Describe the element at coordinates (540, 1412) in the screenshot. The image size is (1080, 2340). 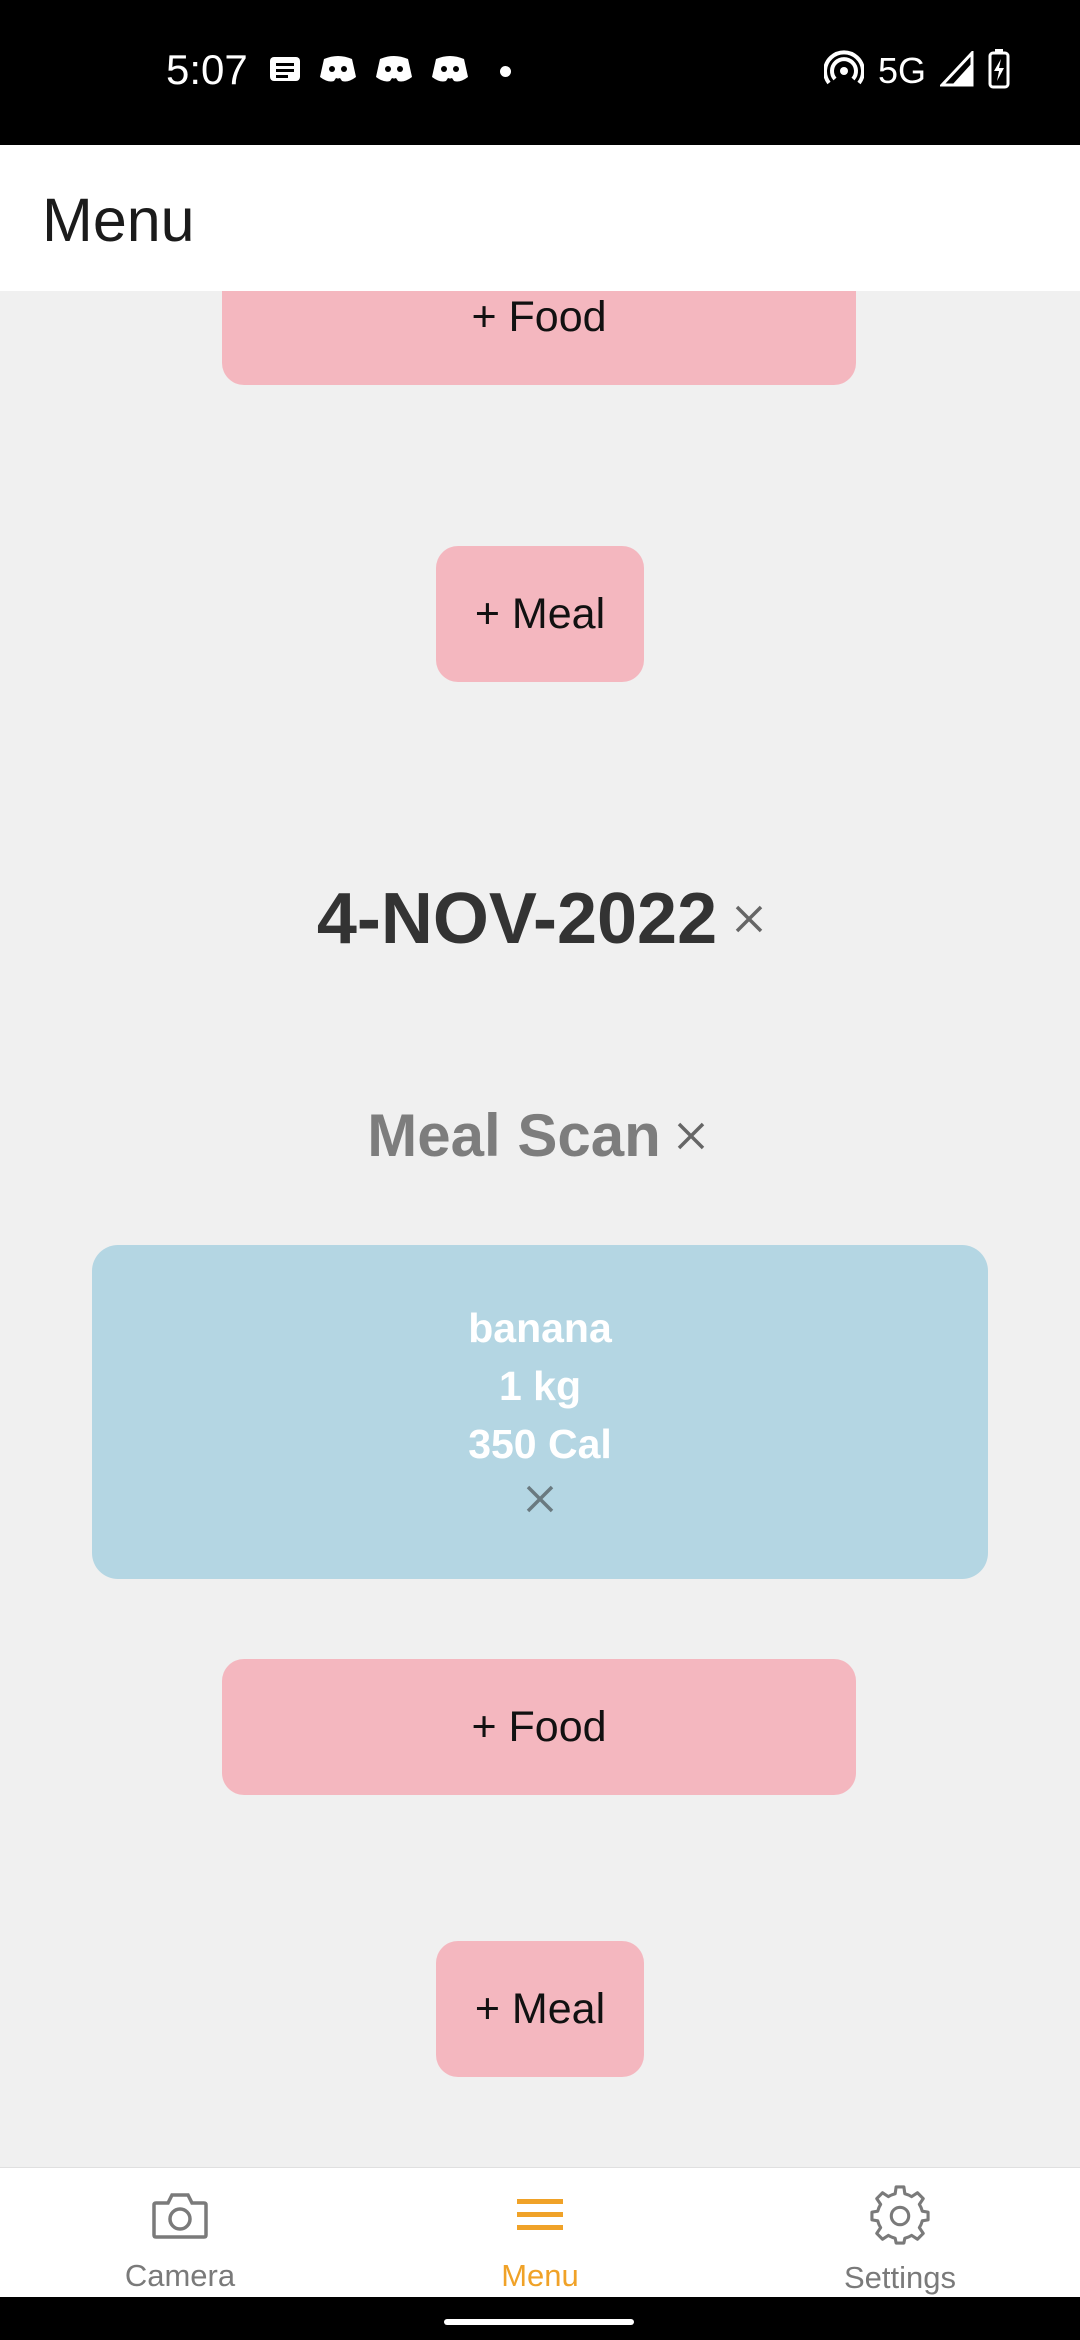
I see `food-card: banana 1 kg 350 Cal` at that location.